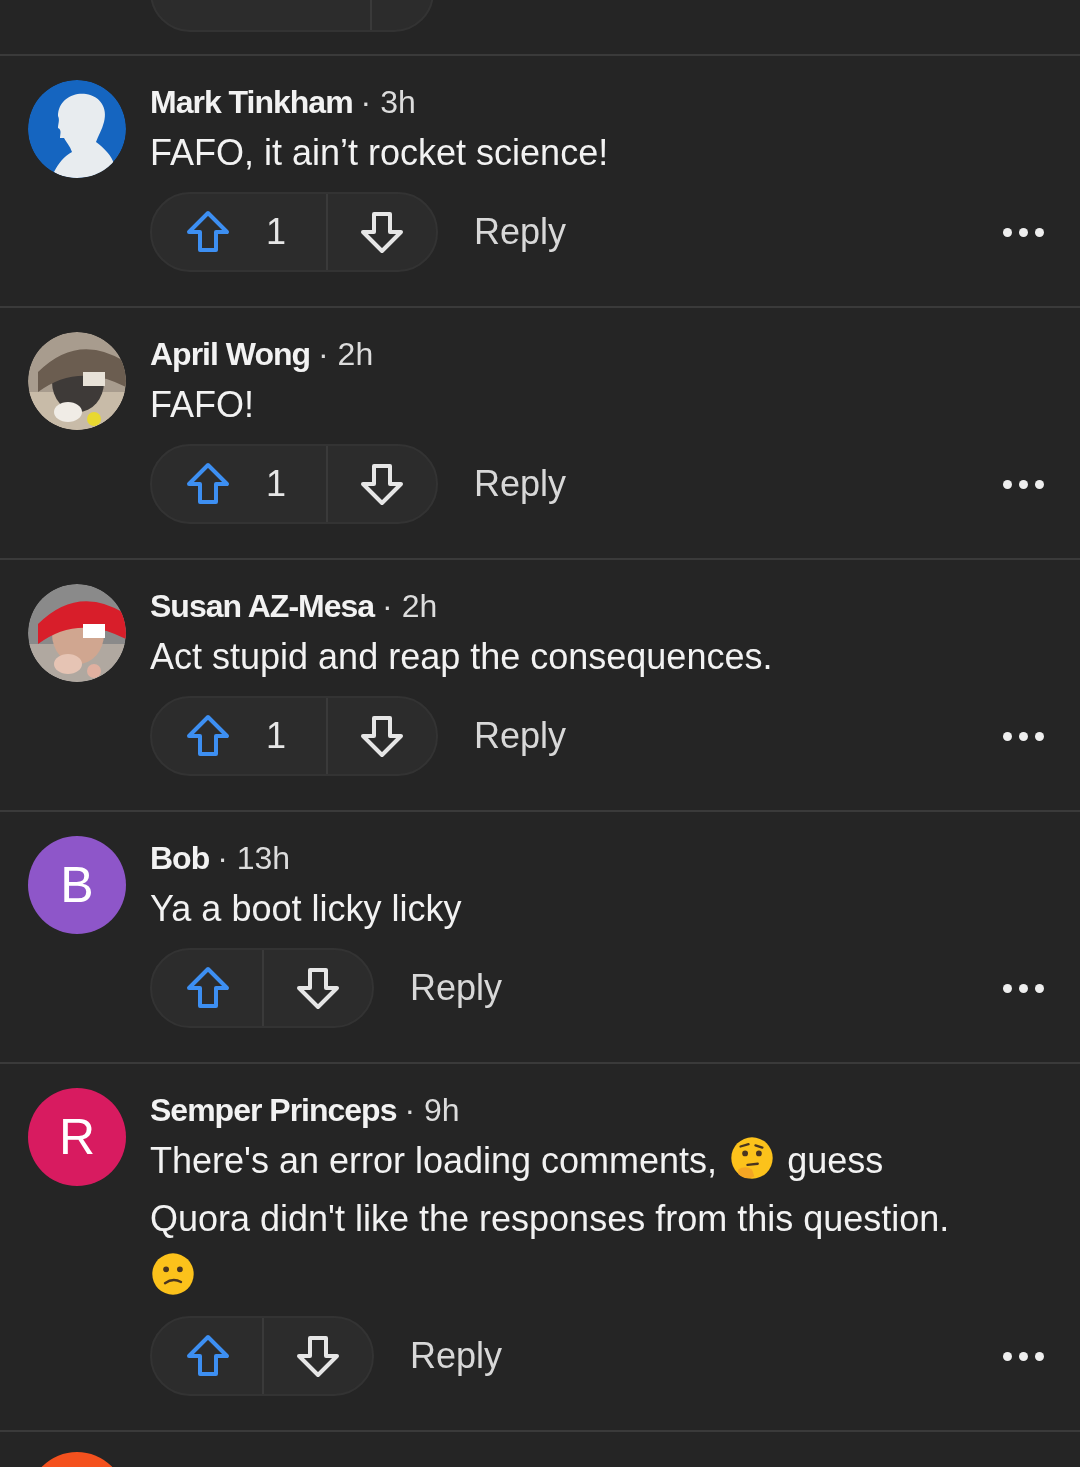 The image size is (1080, 1467). Describe the element at coordinates (597, 1219) in the screenshot. I see `comment-text: There's an error loading comments, guess Quora didn't like the responses from this question.` at that location.